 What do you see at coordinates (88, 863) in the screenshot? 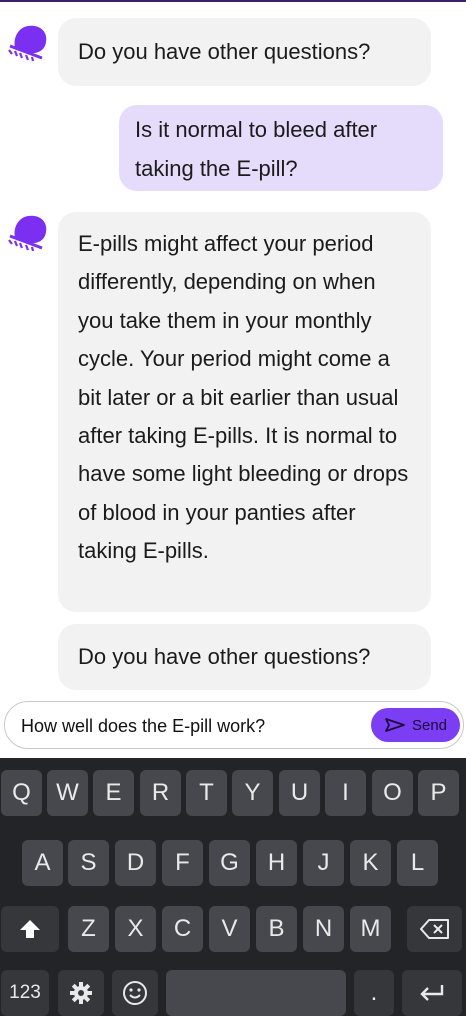
I see `key-s: S` at bounding box center [88, 863].